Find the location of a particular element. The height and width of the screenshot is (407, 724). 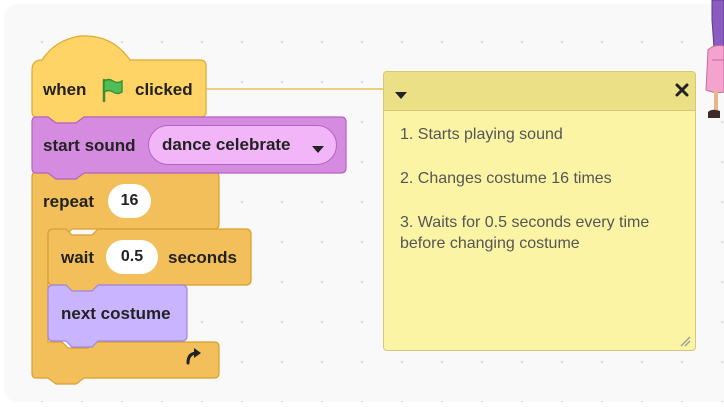

resize-handle-icon is located at coordinates (685, 343).